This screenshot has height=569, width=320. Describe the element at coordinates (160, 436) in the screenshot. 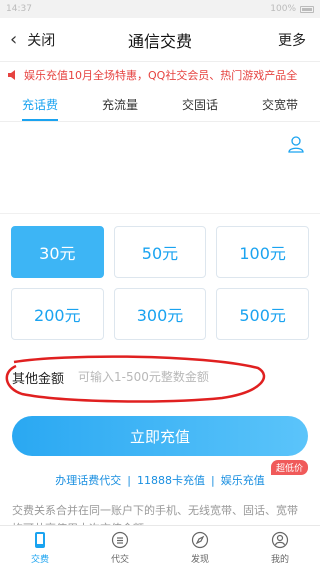

I see `recharge-button: 立即充值` at that location.